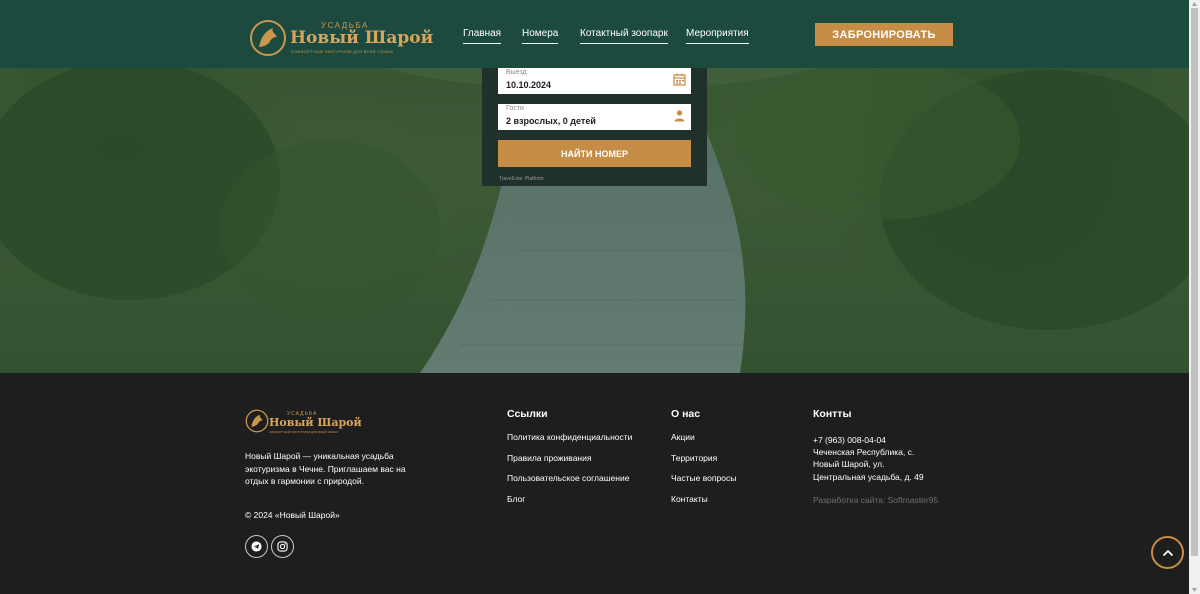  Describe the element at coordinates (292, 515) in the screenshot. I see `footer-copyright: © 2024 «Новый Шарой»` at that location.